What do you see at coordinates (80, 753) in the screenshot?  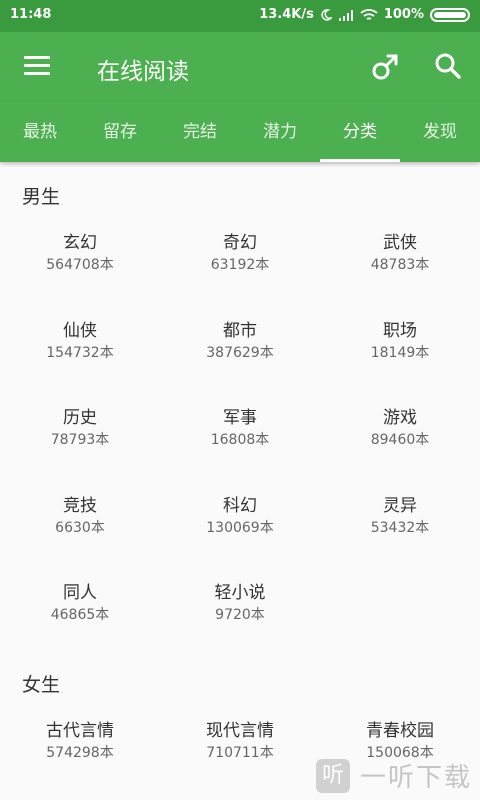 I see `category-count: 574298本` at bounding box center [80, 753].